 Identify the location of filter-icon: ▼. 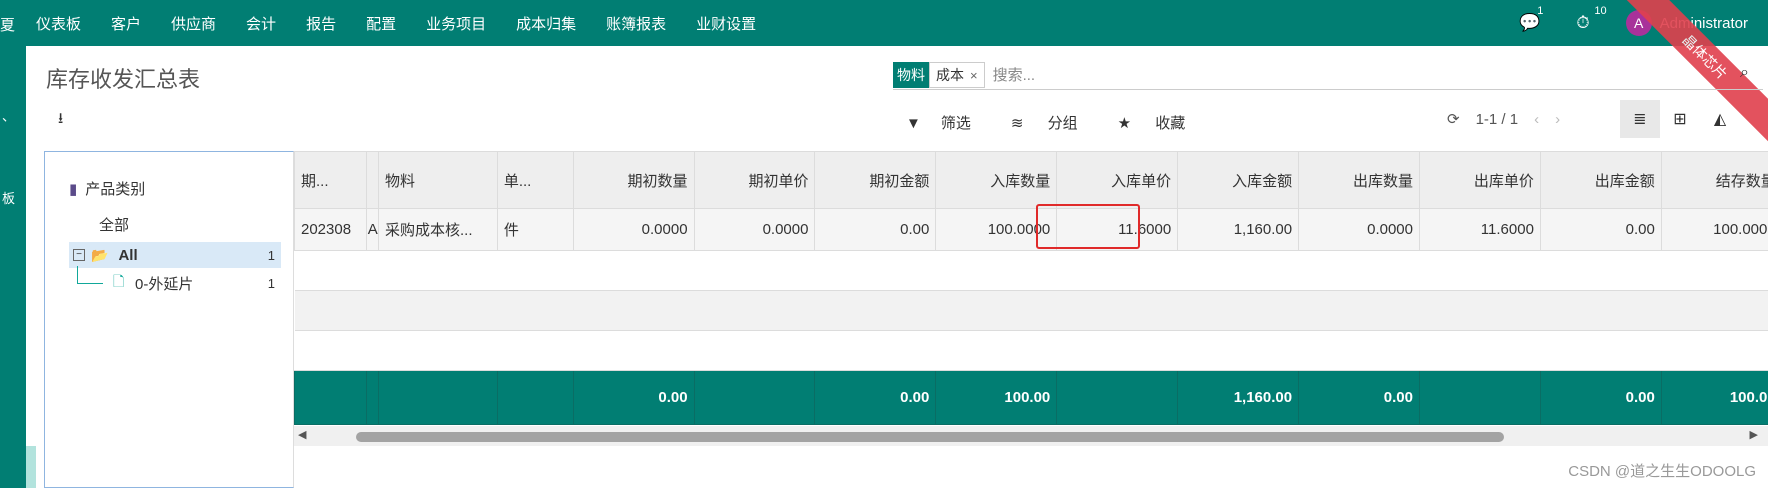
(913, 123).